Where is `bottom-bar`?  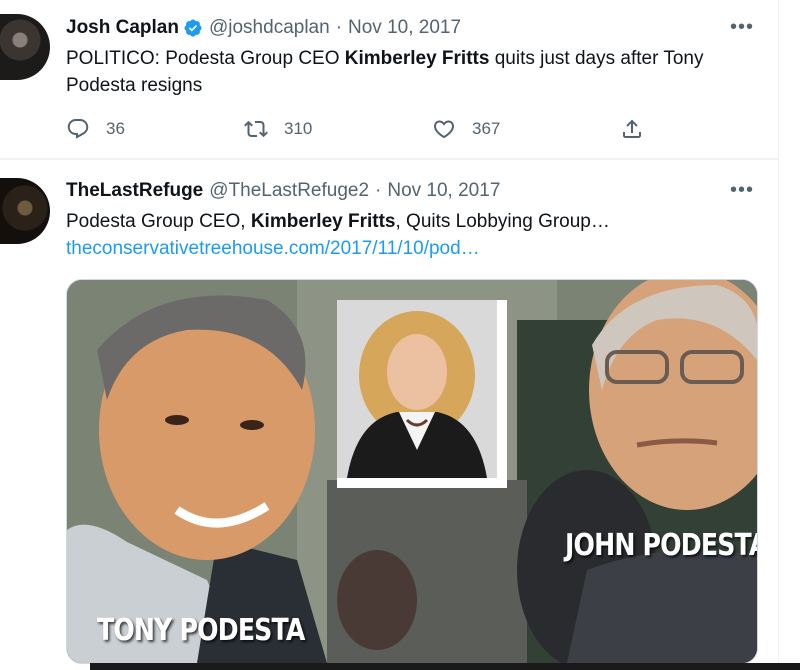 bottom-bar is located at coordinates (445, 666).